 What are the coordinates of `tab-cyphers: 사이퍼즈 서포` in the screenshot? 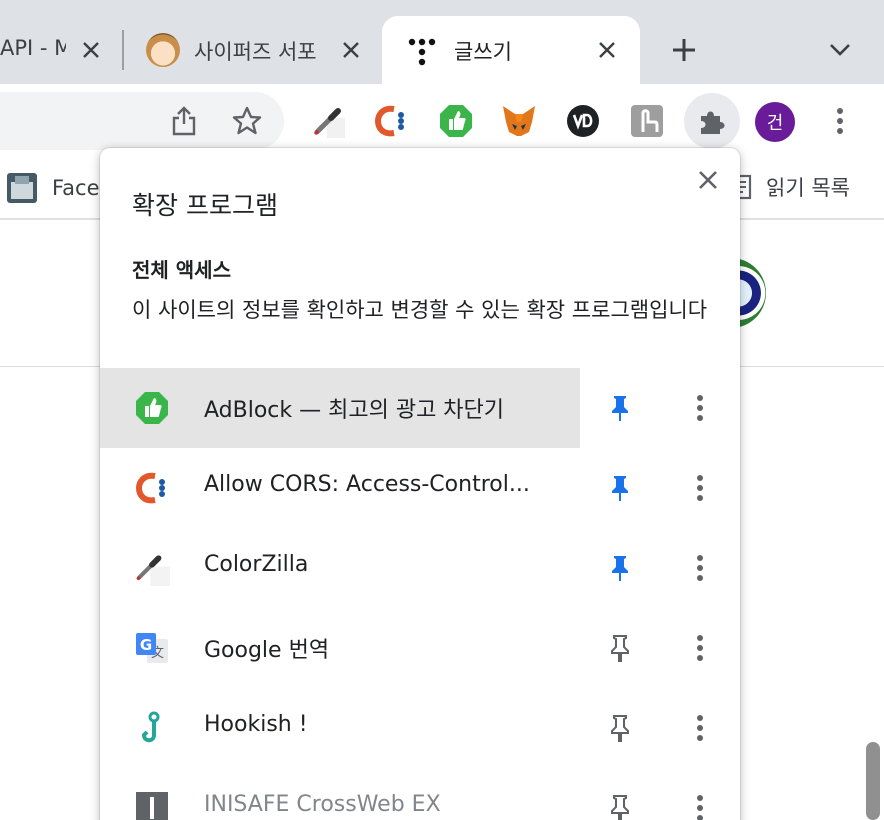 It's located at (254, 50).